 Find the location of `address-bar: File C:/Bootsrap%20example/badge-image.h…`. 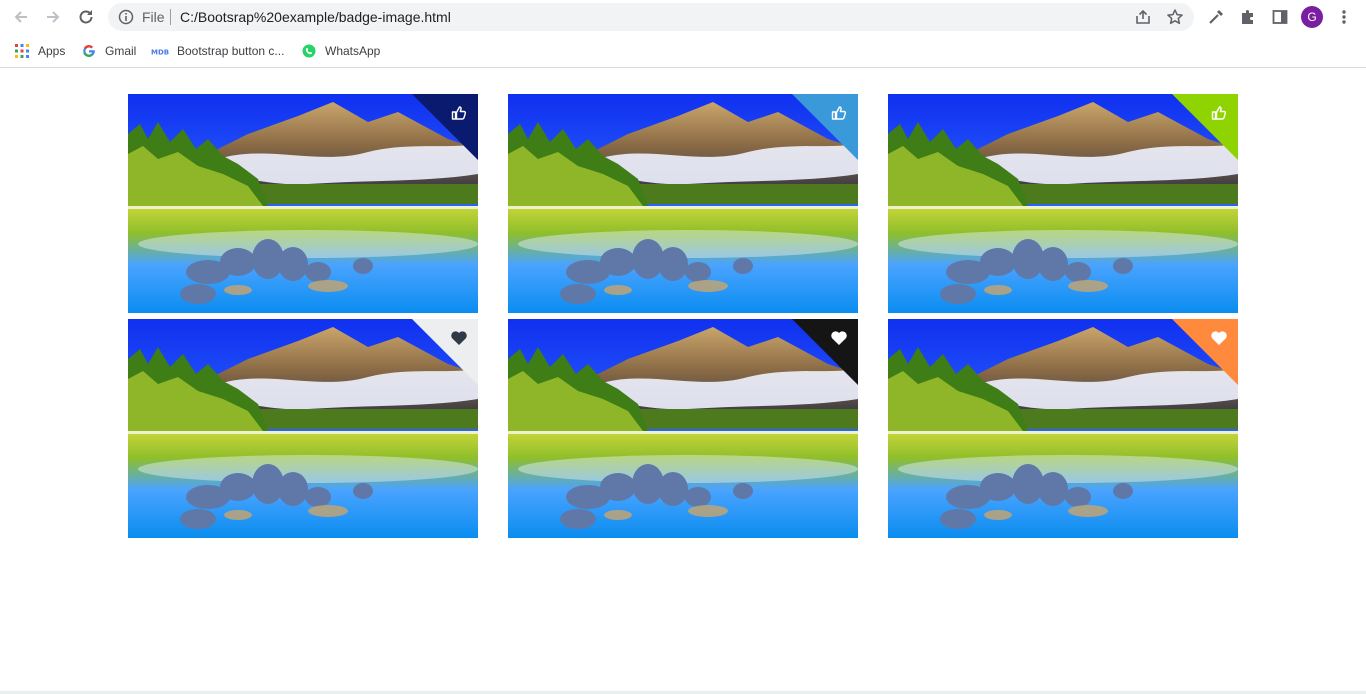

address-bar: File C:/Bootsrap%20example/badge-image.h… is located at coordinates (651, 17).